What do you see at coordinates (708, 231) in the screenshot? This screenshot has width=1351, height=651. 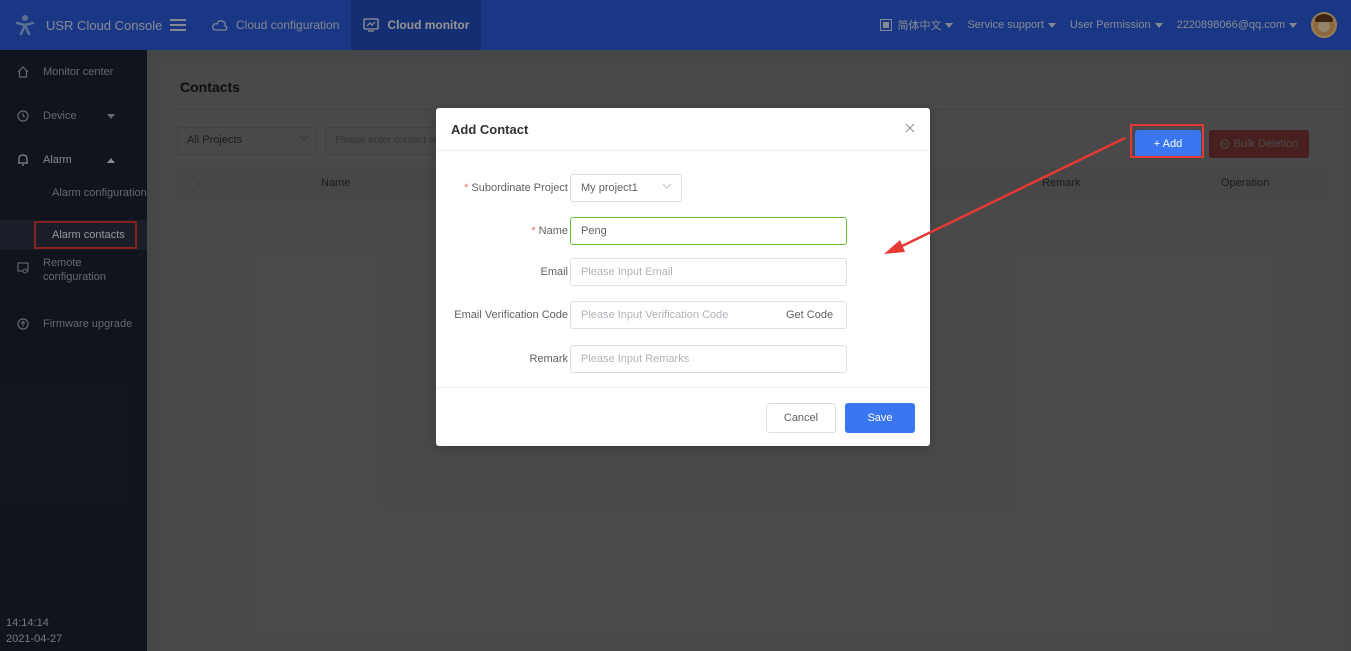 I see `name-field` at bounding box center [708, 231].